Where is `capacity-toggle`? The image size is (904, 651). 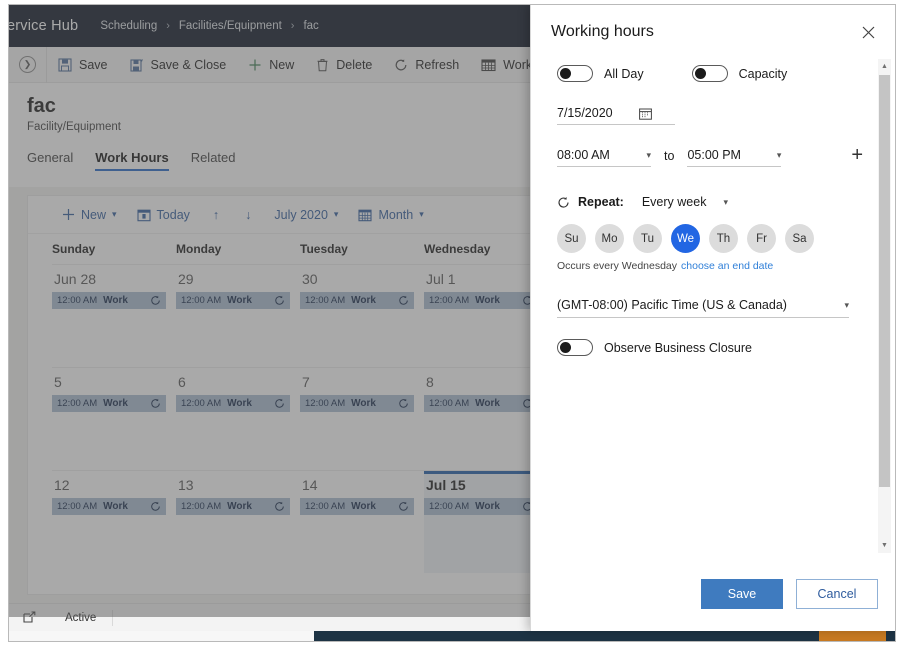
capacity-toggle is located at coordinates (709, 73).